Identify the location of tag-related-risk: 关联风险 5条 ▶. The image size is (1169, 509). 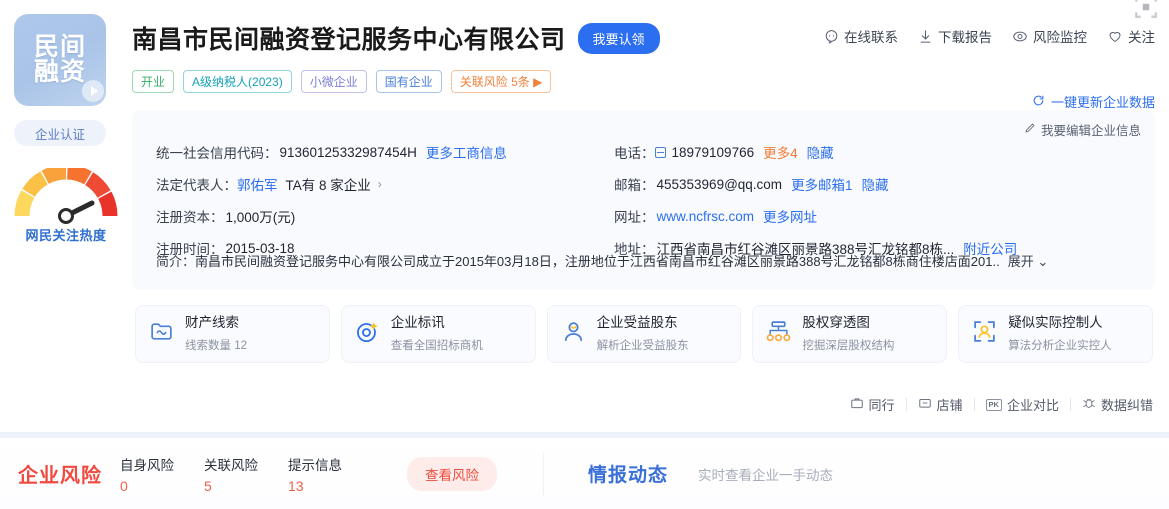
(501, 81).